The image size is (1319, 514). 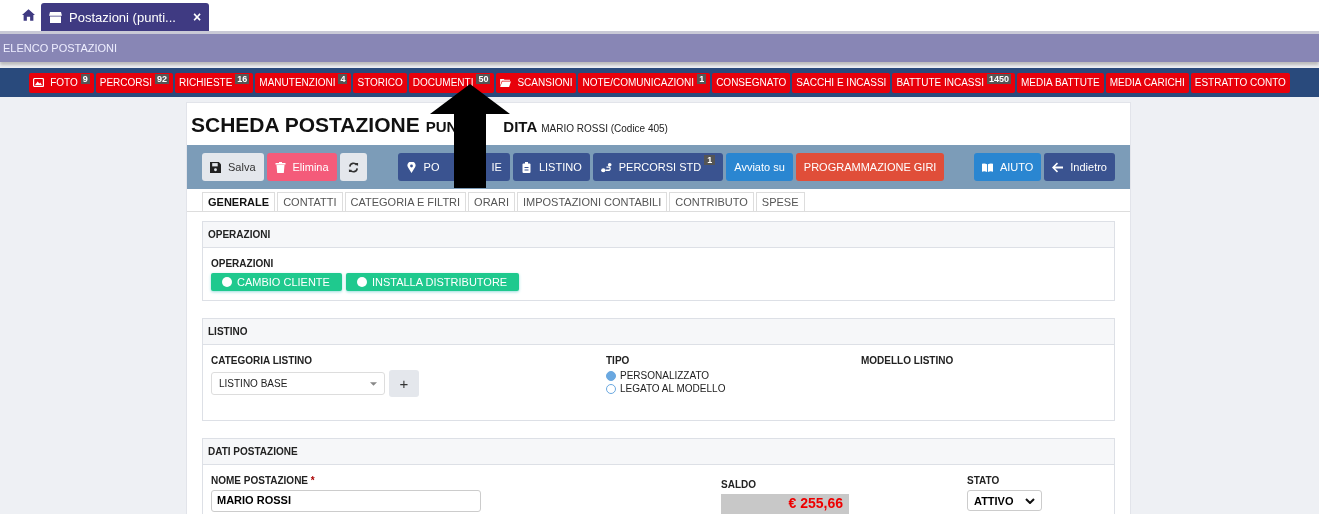 I want to click on nav-button: ESTRATTO CONTO, so click(x=1240, y=82).